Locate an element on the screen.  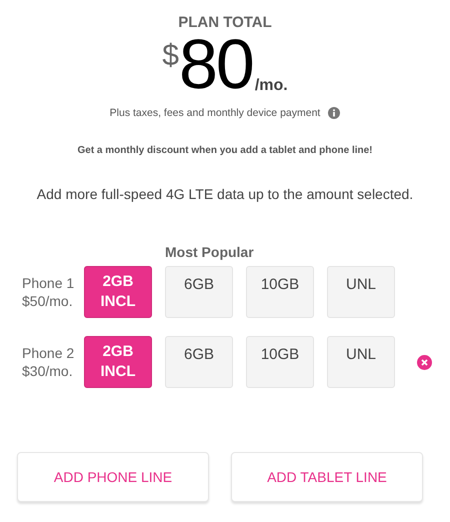
line-label: Phone 2 $30/mo. is located at coordinates (49, 362).